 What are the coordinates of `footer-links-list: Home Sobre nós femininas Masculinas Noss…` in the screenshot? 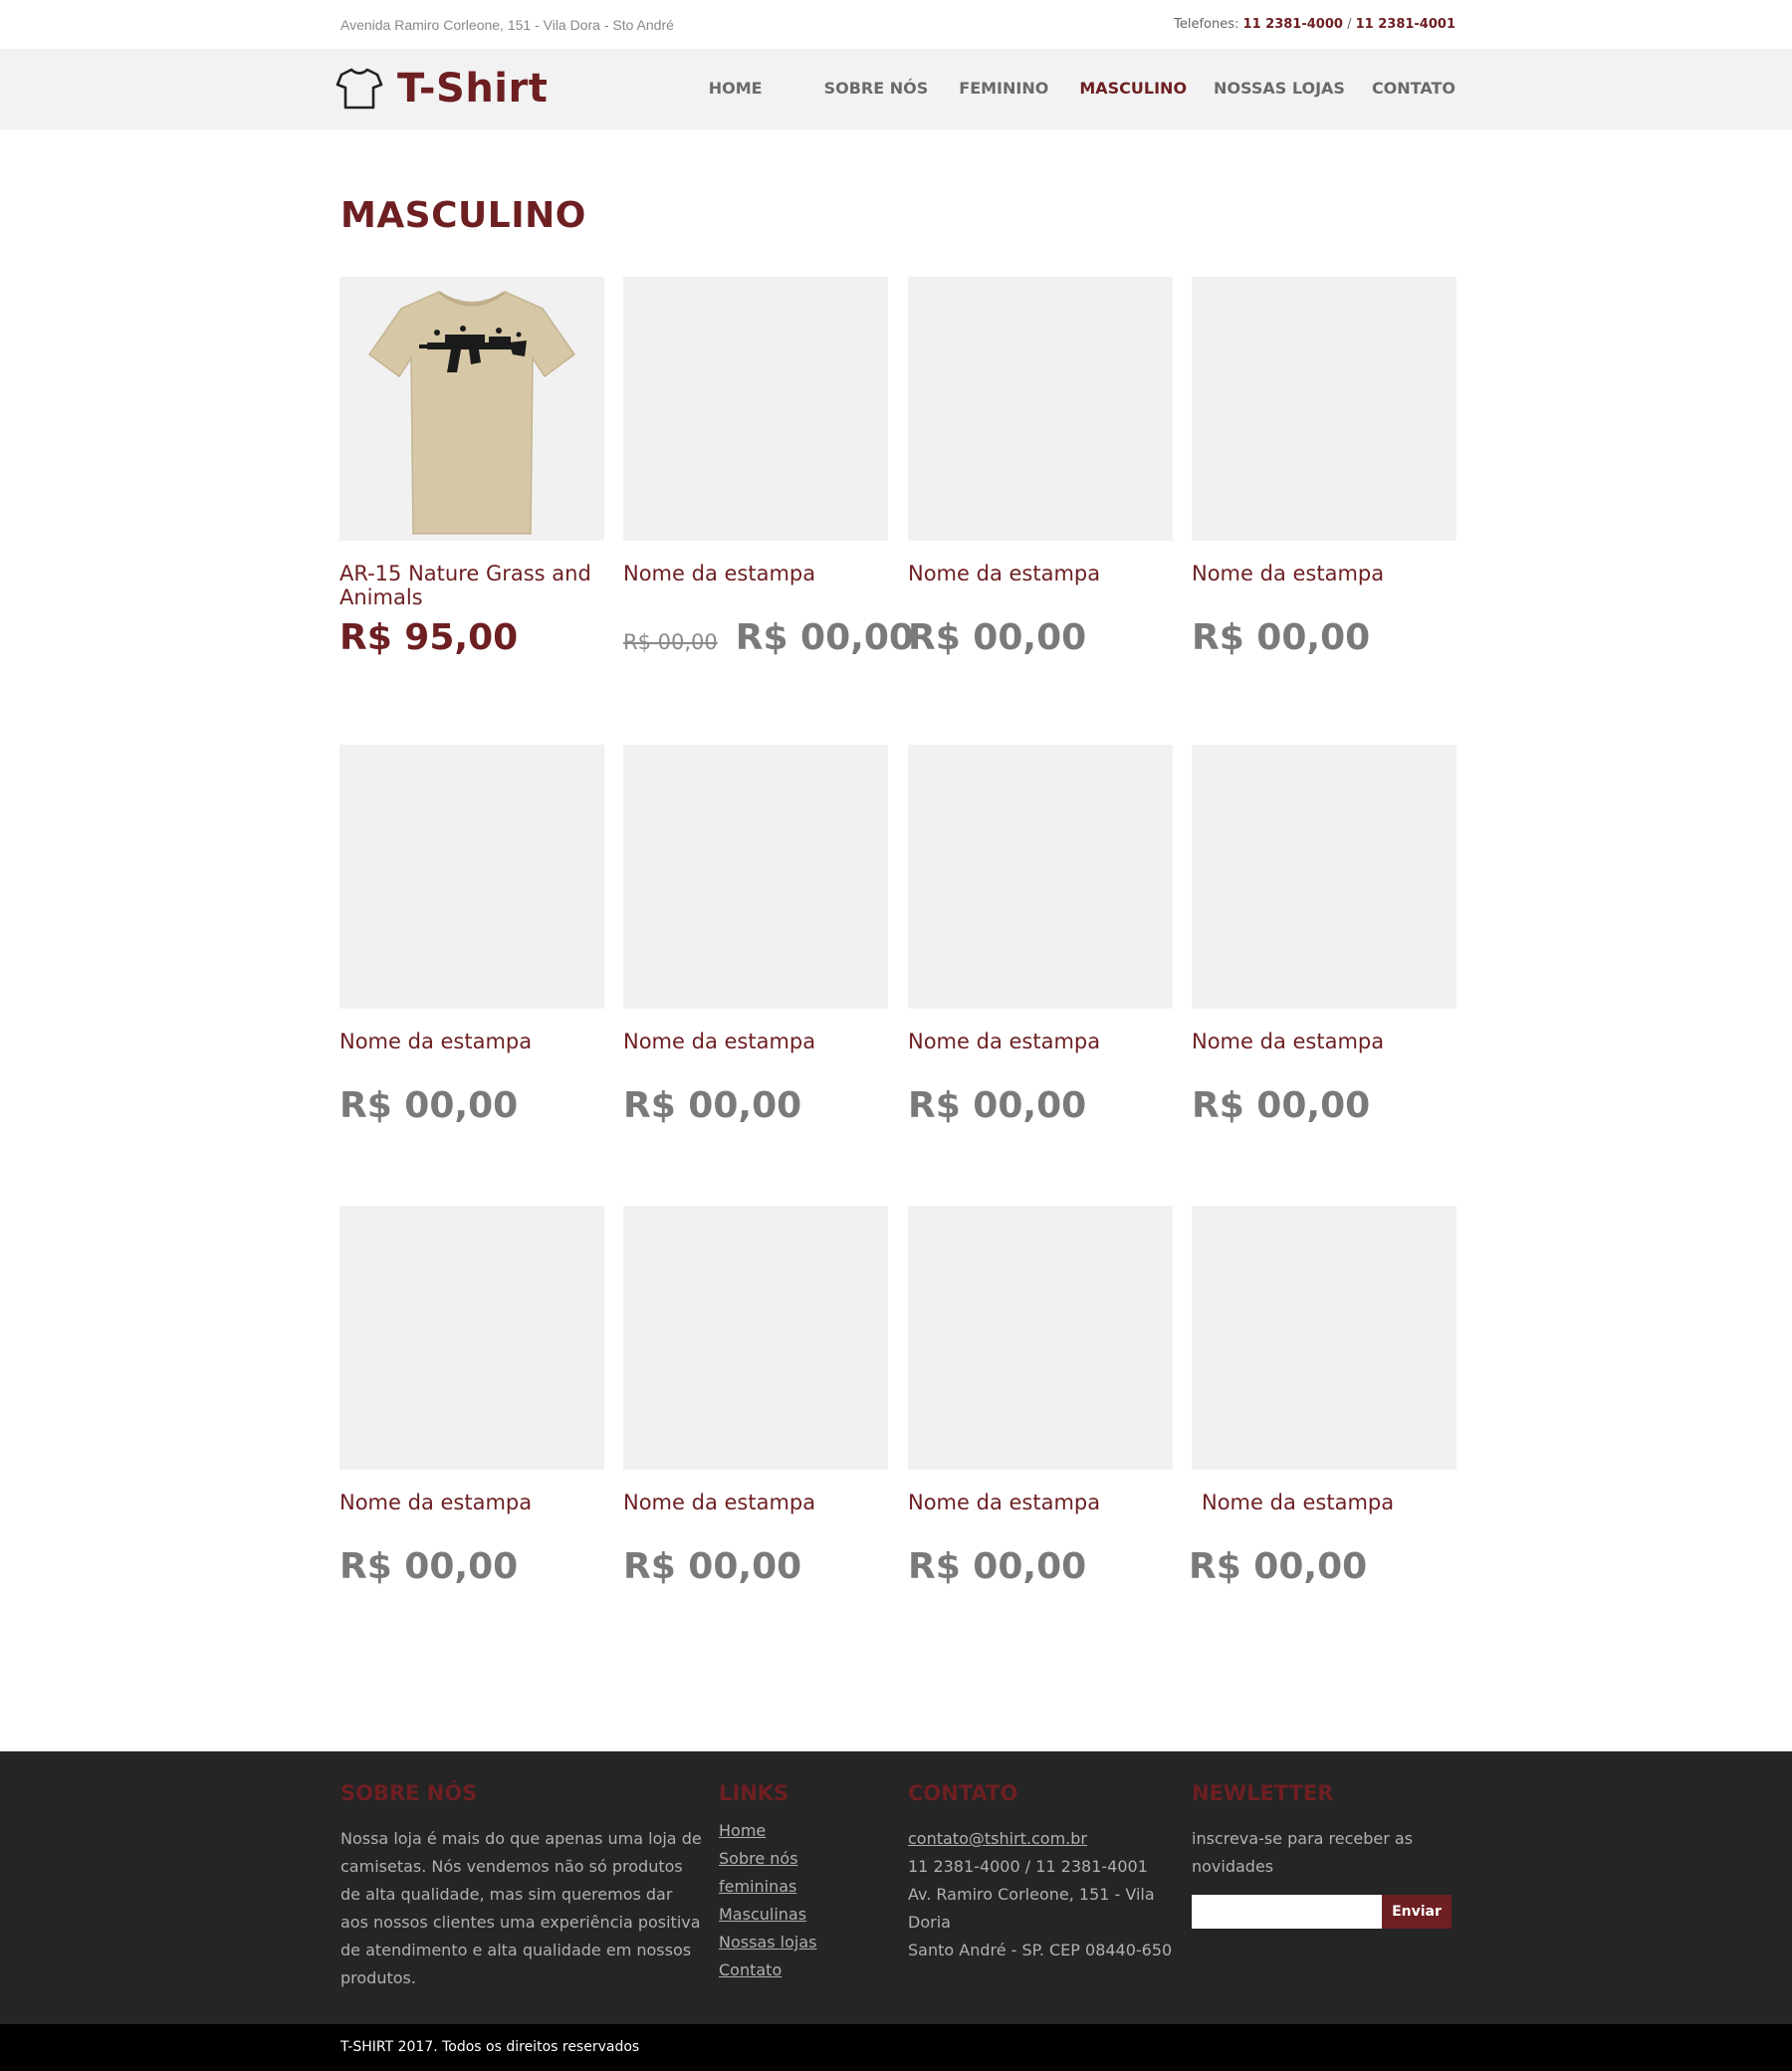 It's located at (804, 1901).